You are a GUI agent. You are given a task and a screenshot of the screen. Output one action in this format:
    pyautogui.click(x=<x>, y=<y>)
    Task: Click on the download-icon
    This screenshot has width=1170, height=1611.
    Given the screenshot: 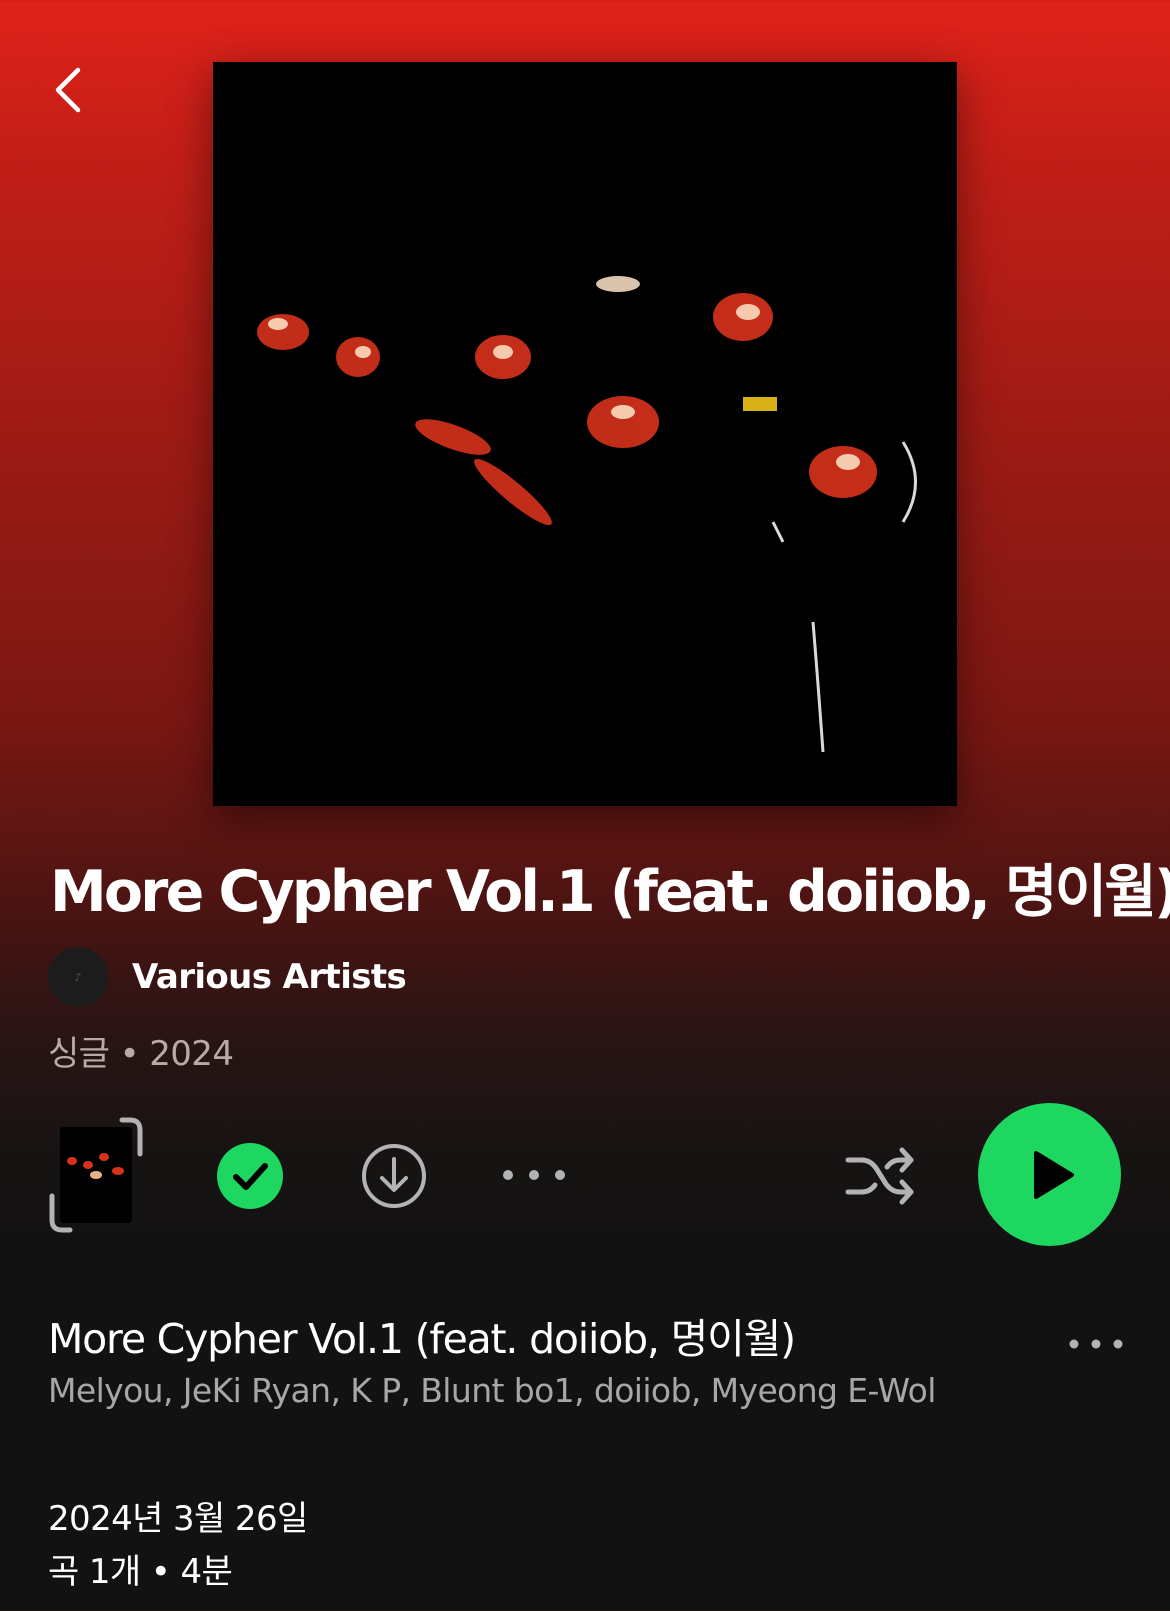 What is the action you would take?
    pyautogui.click(x=394, y=1176)
    